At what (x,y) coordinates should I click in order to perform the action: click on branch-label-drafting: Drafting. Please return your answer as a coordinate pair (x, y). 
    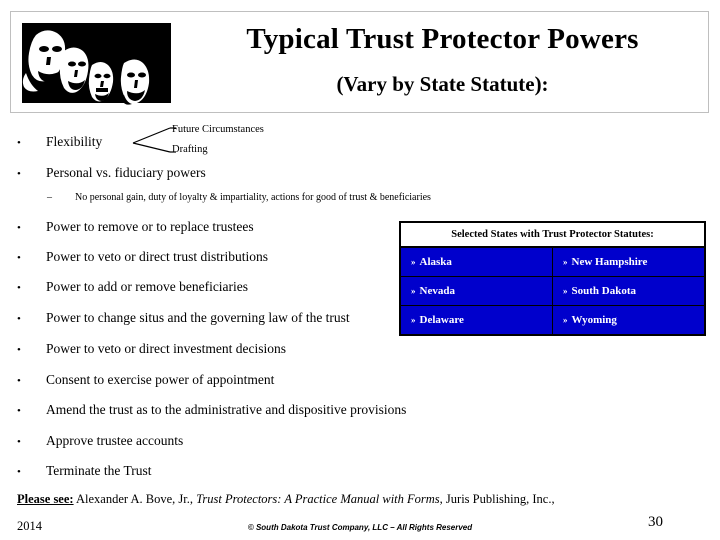
    Looking at the image, I should click on (190, 149).